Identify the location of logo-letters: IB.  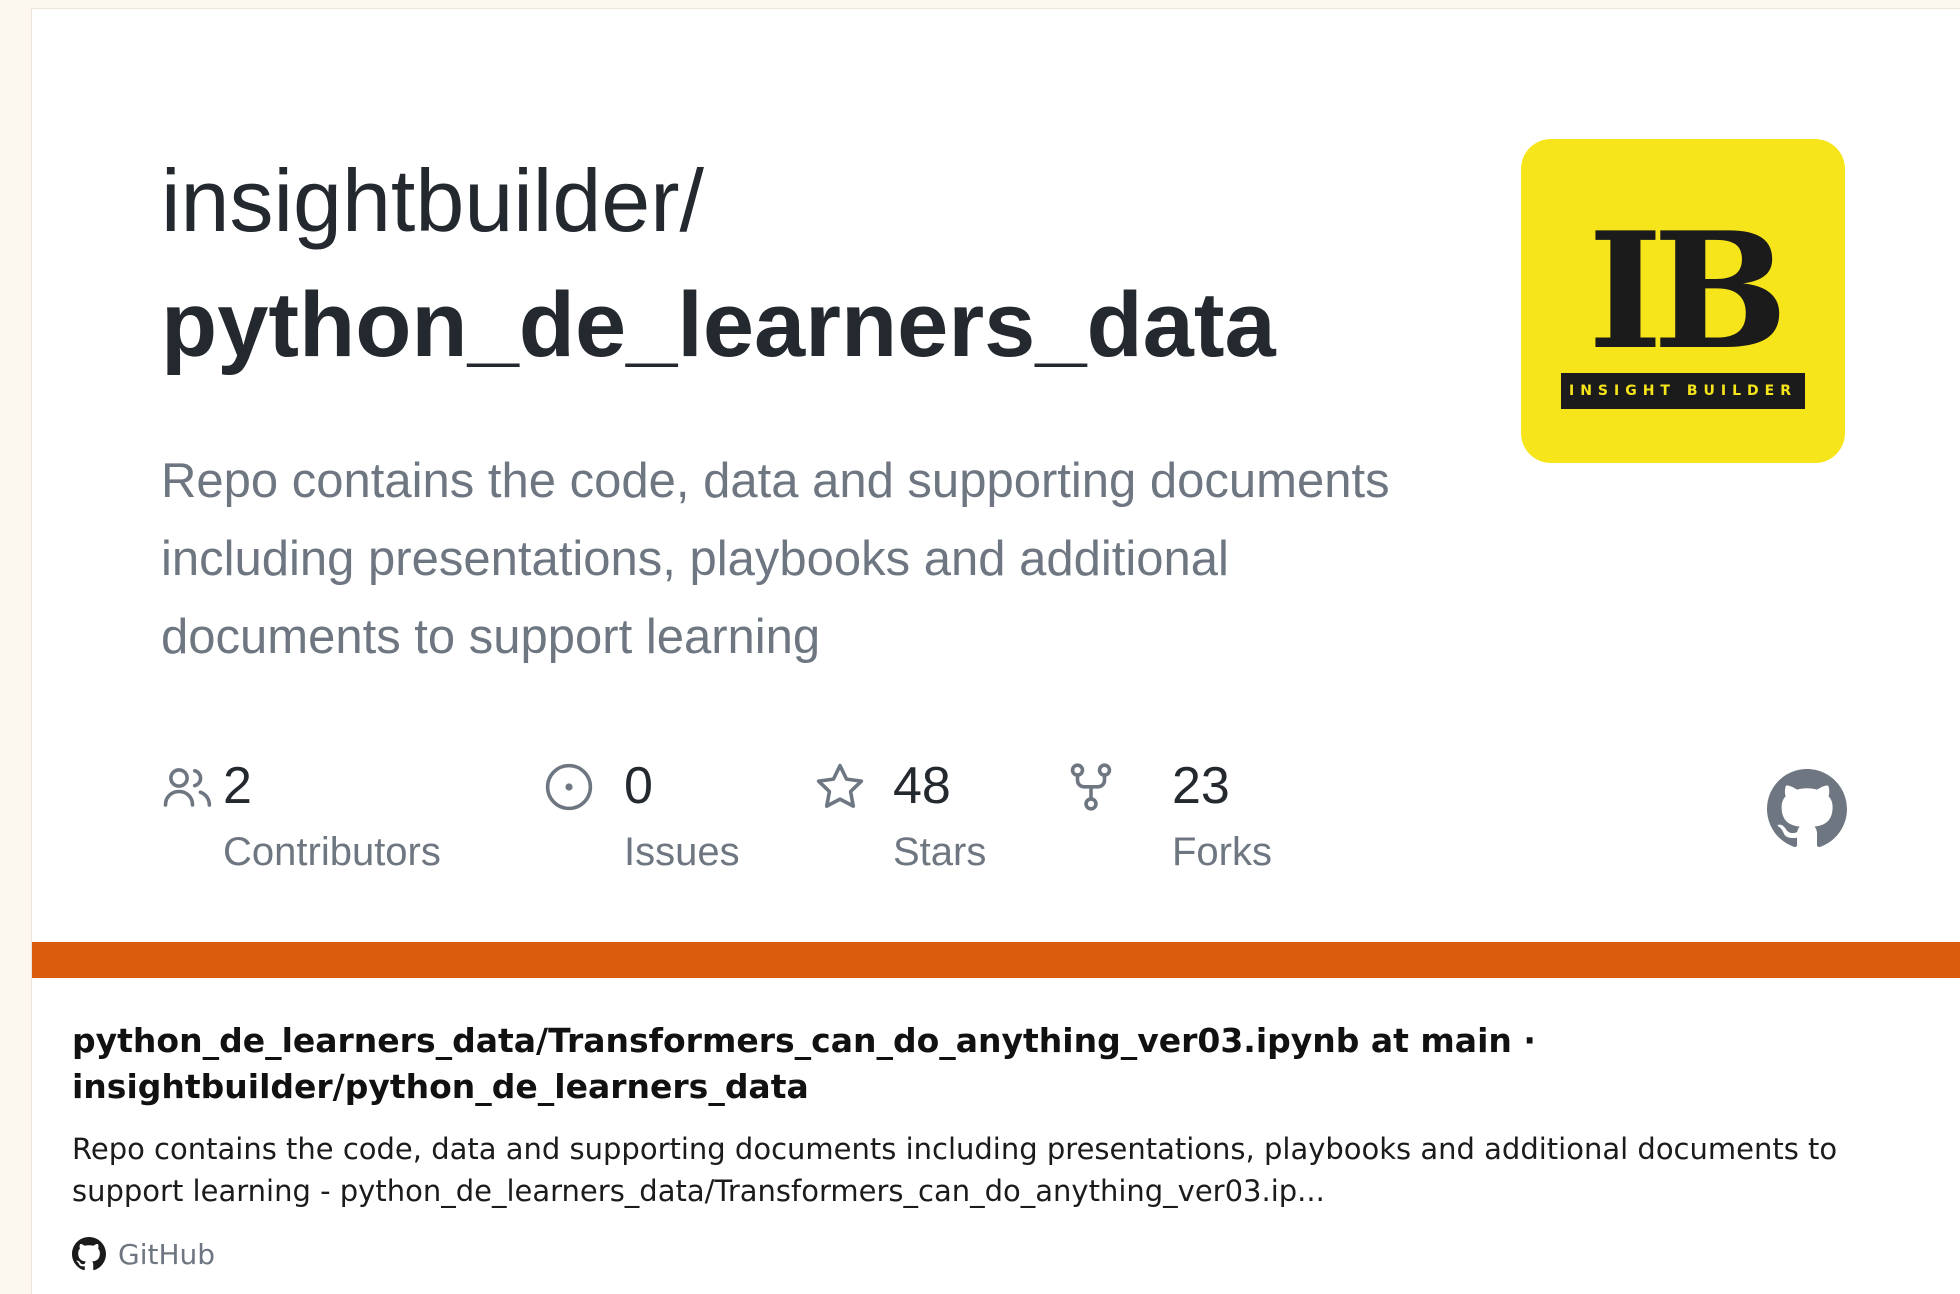
(1687, 291).